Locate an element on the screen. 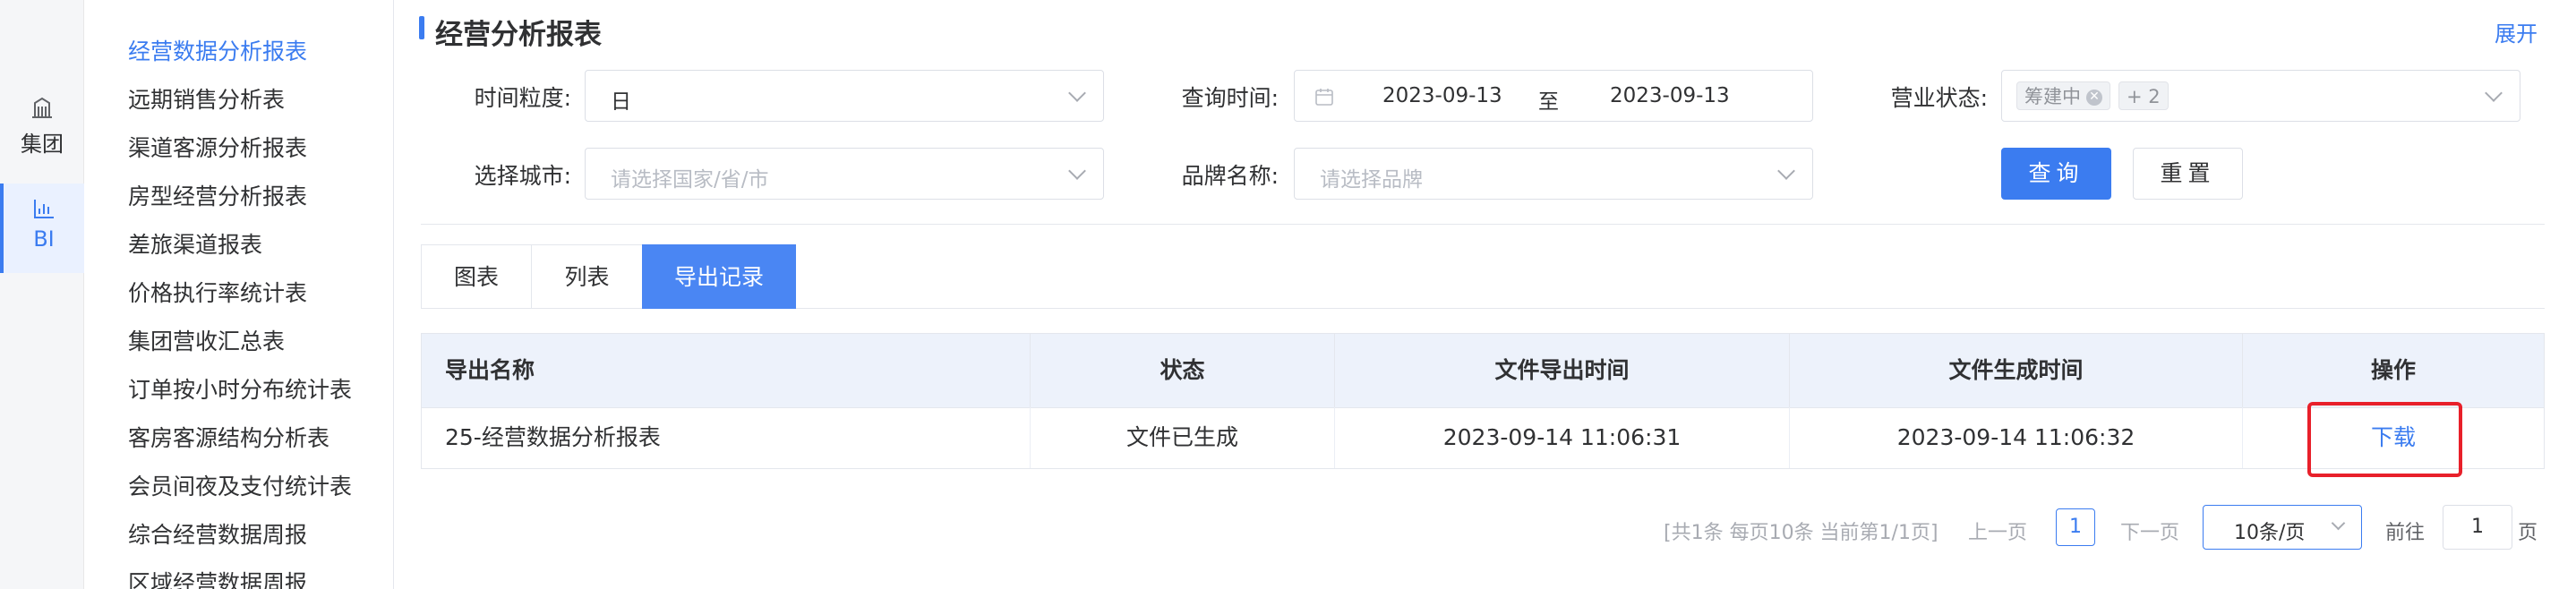 The height and width of the screenshot is (589, 2576). page-size-select: 10条/页 is located at coordinates (2283, 527).